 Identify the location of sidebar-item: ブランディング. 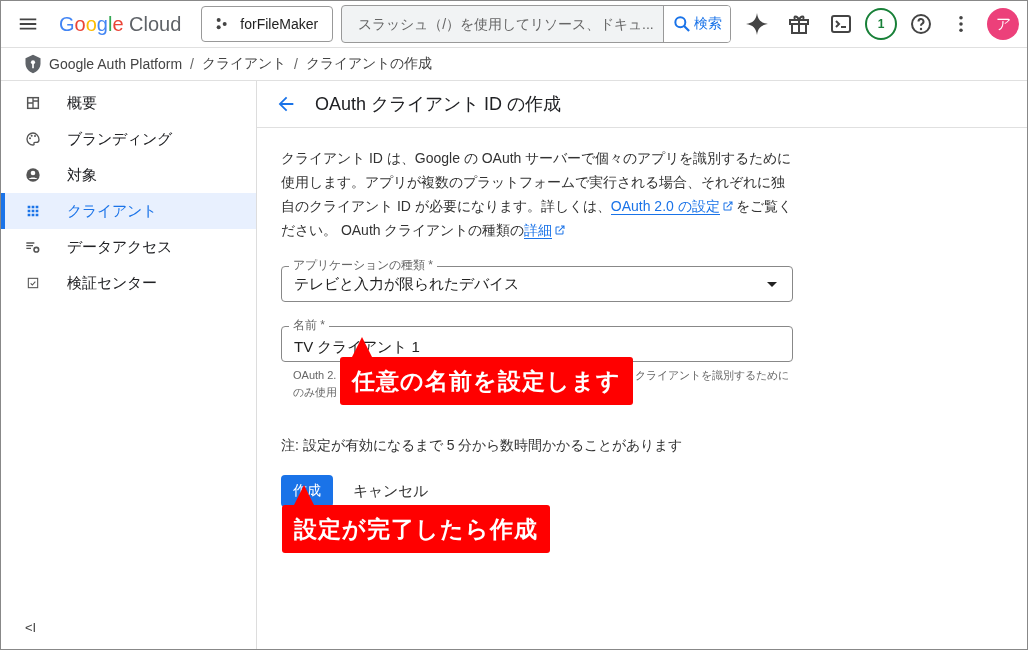
(128, 139).